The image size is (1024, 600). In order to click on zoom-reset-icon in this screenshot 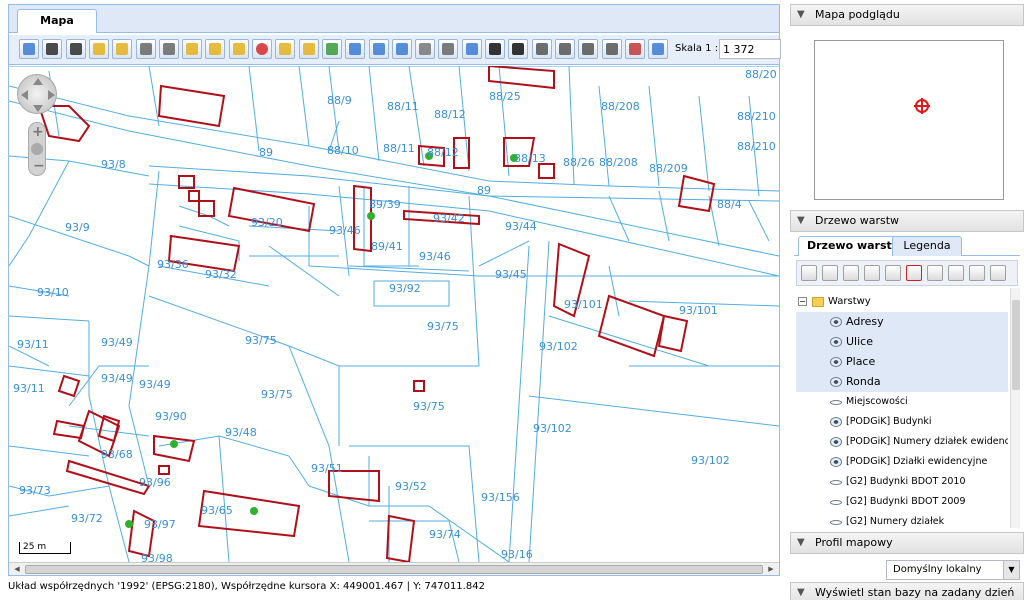, I will do `click(37, 149)`.